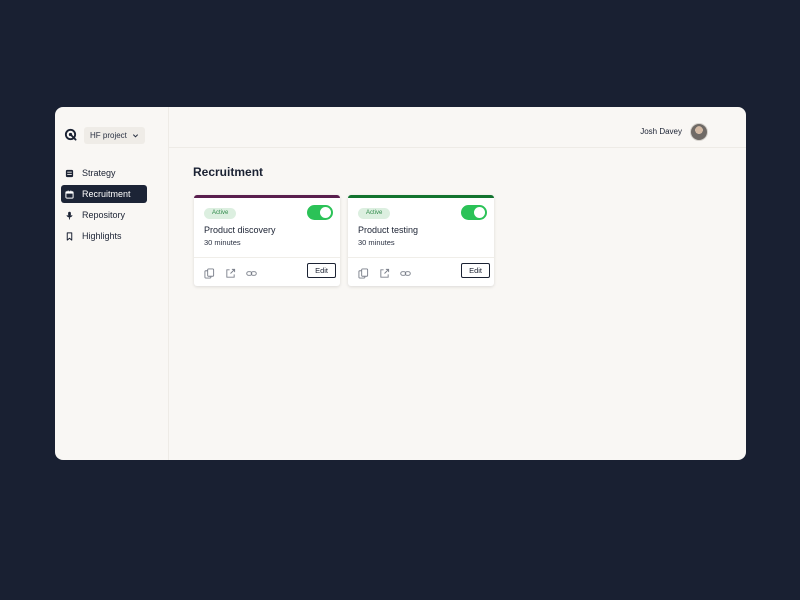 The height and width of the screenshot is (600, 800). Describe the element at coordinates (661, 131) in the screenshot. I see `user-name: Josh Davey` at that location.